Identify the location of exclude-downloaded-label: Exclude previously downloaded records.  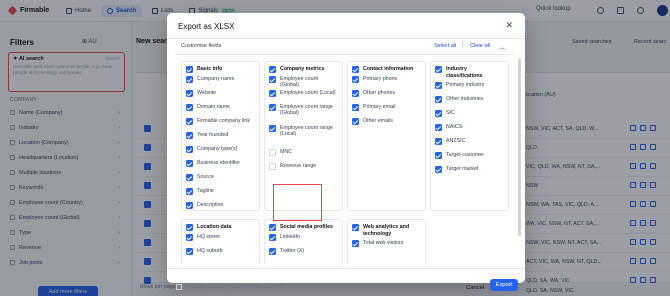
(233, 287).